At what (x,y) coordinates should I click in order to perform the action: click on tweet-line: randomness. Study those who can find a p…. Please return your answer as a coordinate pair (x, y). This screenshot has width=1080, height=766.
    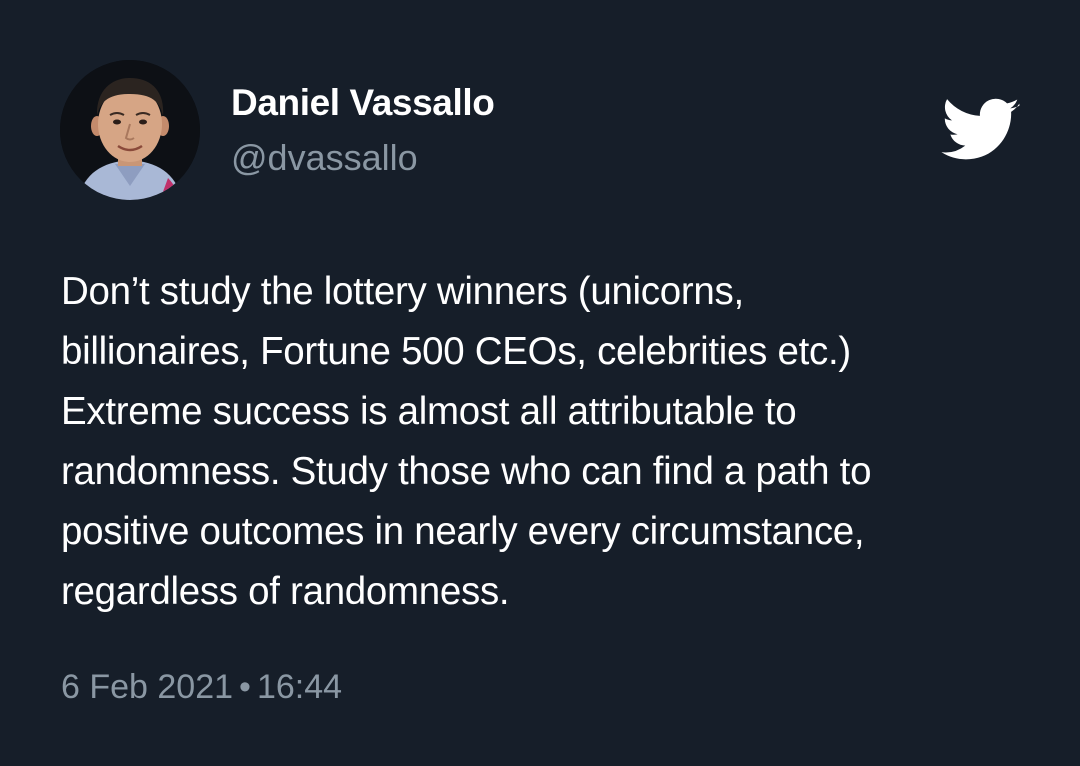
    Looking at the image, I should click on (466, 471).